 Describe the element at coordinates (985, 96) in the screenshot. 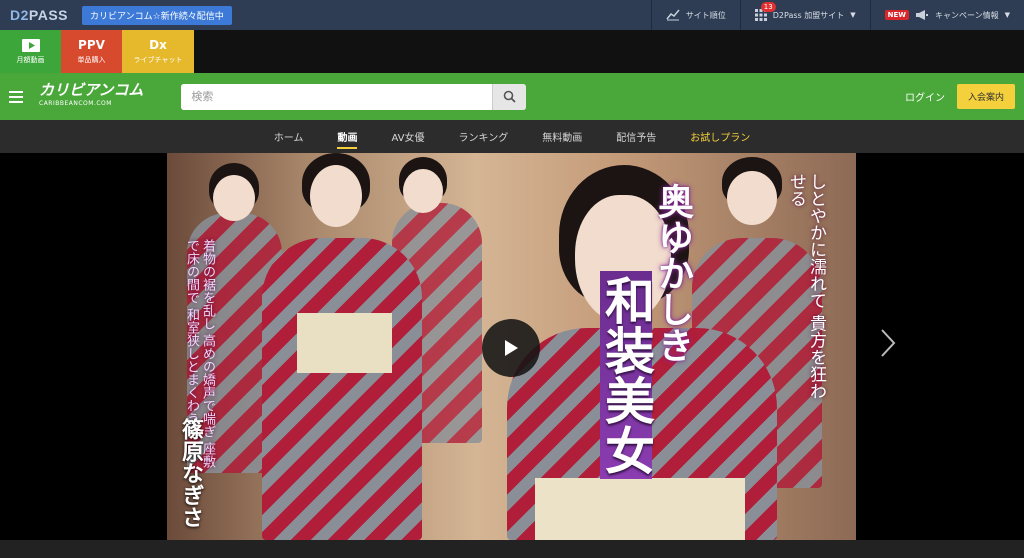

I see `join-button: 入会案内` at that location.